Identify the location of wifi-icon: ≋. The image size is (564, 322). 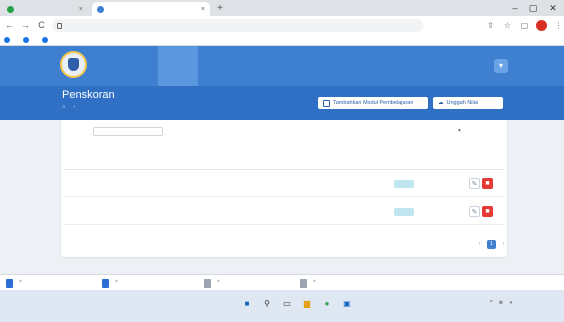
(501, 303).